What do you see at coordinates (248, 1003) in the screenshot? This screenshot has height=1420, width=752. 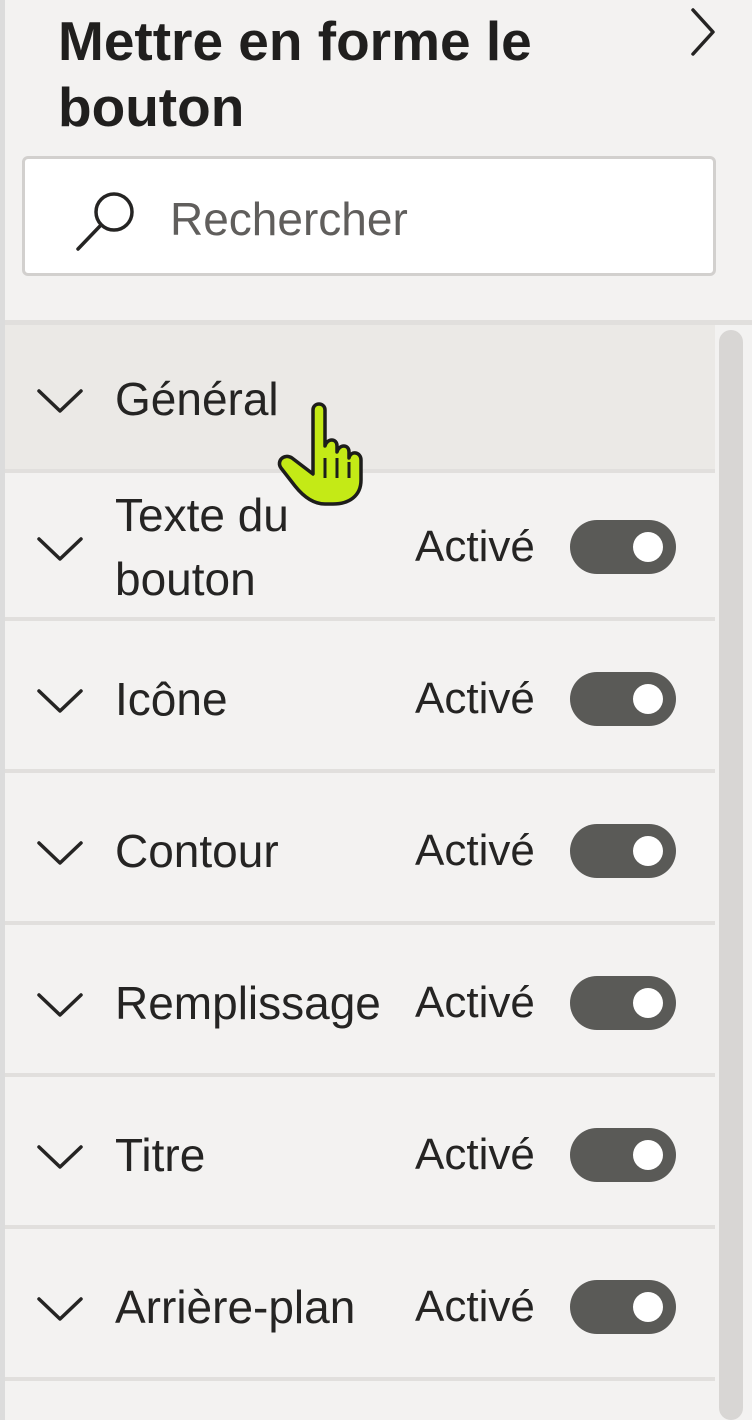 I see `section-label: Remplissage` at bounding box center [248, 1003].